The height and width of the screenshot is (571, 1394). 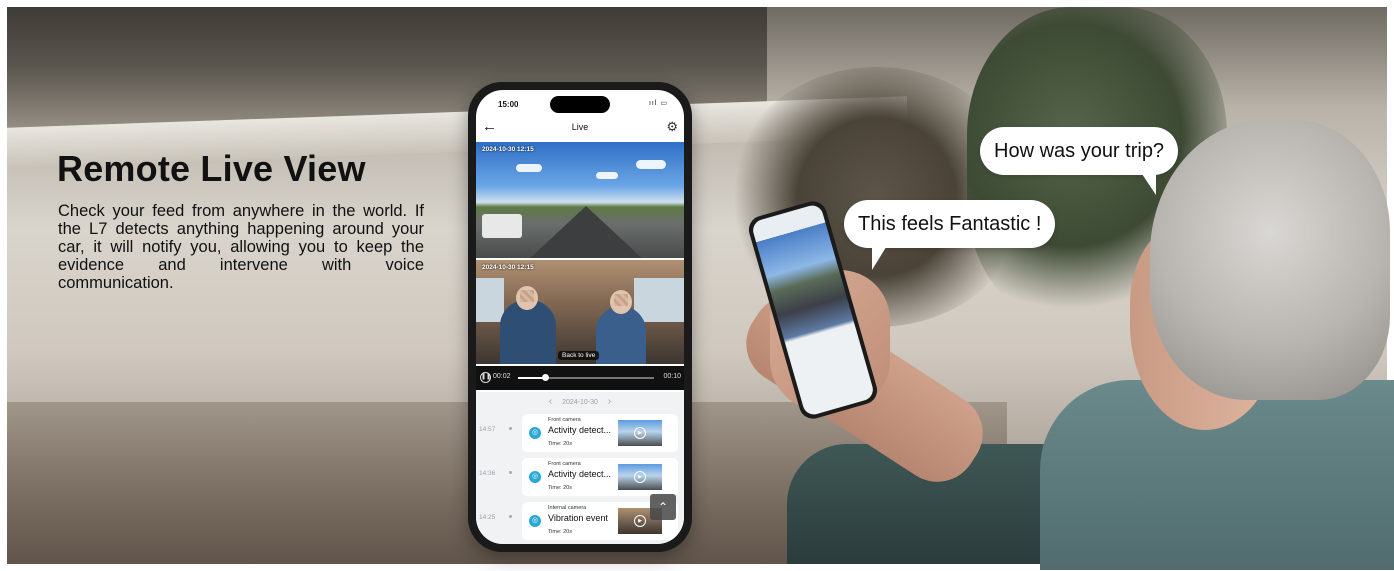 What do you see at coordinates (546, 377) in the screenshot?
I see `playback-knob` at bounding box center [546, 377].